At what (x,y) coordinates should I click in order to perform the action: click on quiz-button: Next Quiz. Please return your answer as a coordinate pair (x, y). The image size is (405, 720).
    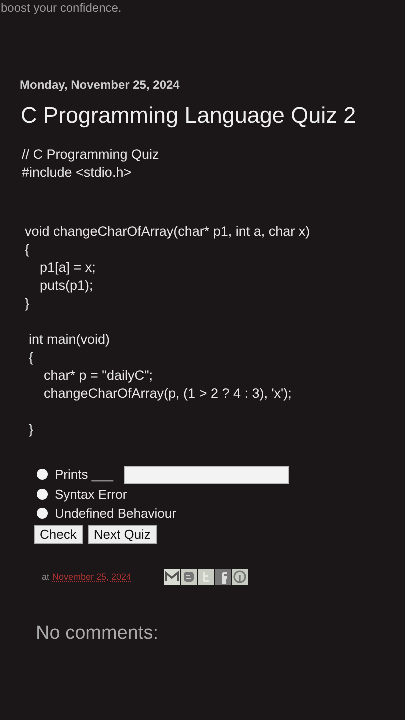
    Looking at the image, I should click on (122, 534).